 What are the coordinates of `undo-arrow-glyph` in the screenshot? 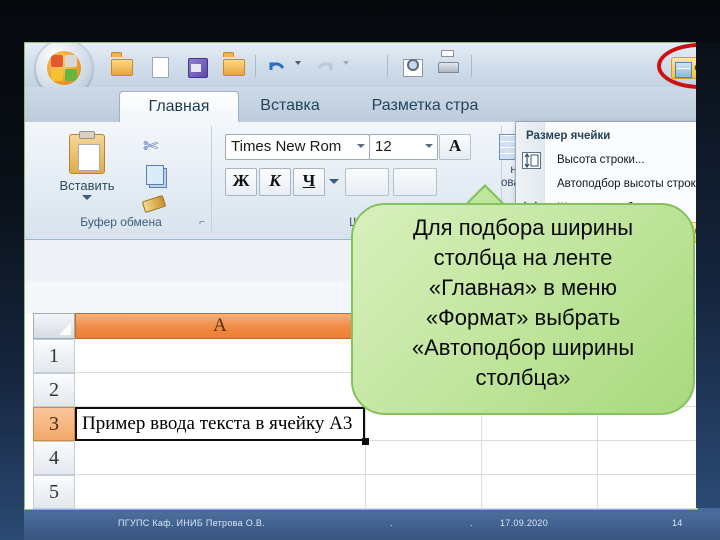 It's located at (277, 66).